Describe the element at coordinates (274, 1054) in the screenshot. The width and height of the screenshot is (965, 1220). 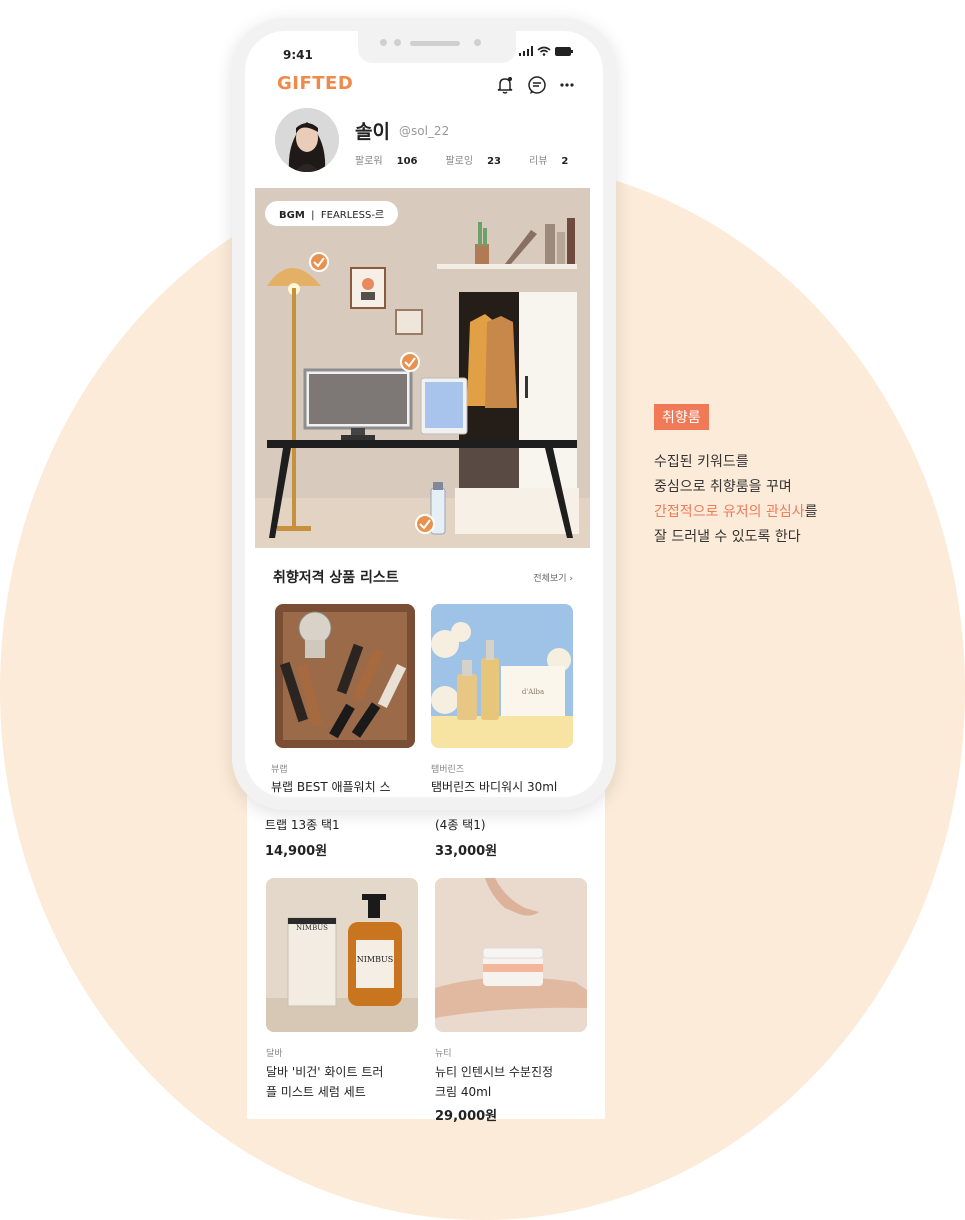
I see `product-brand-3: 달바` at that location.